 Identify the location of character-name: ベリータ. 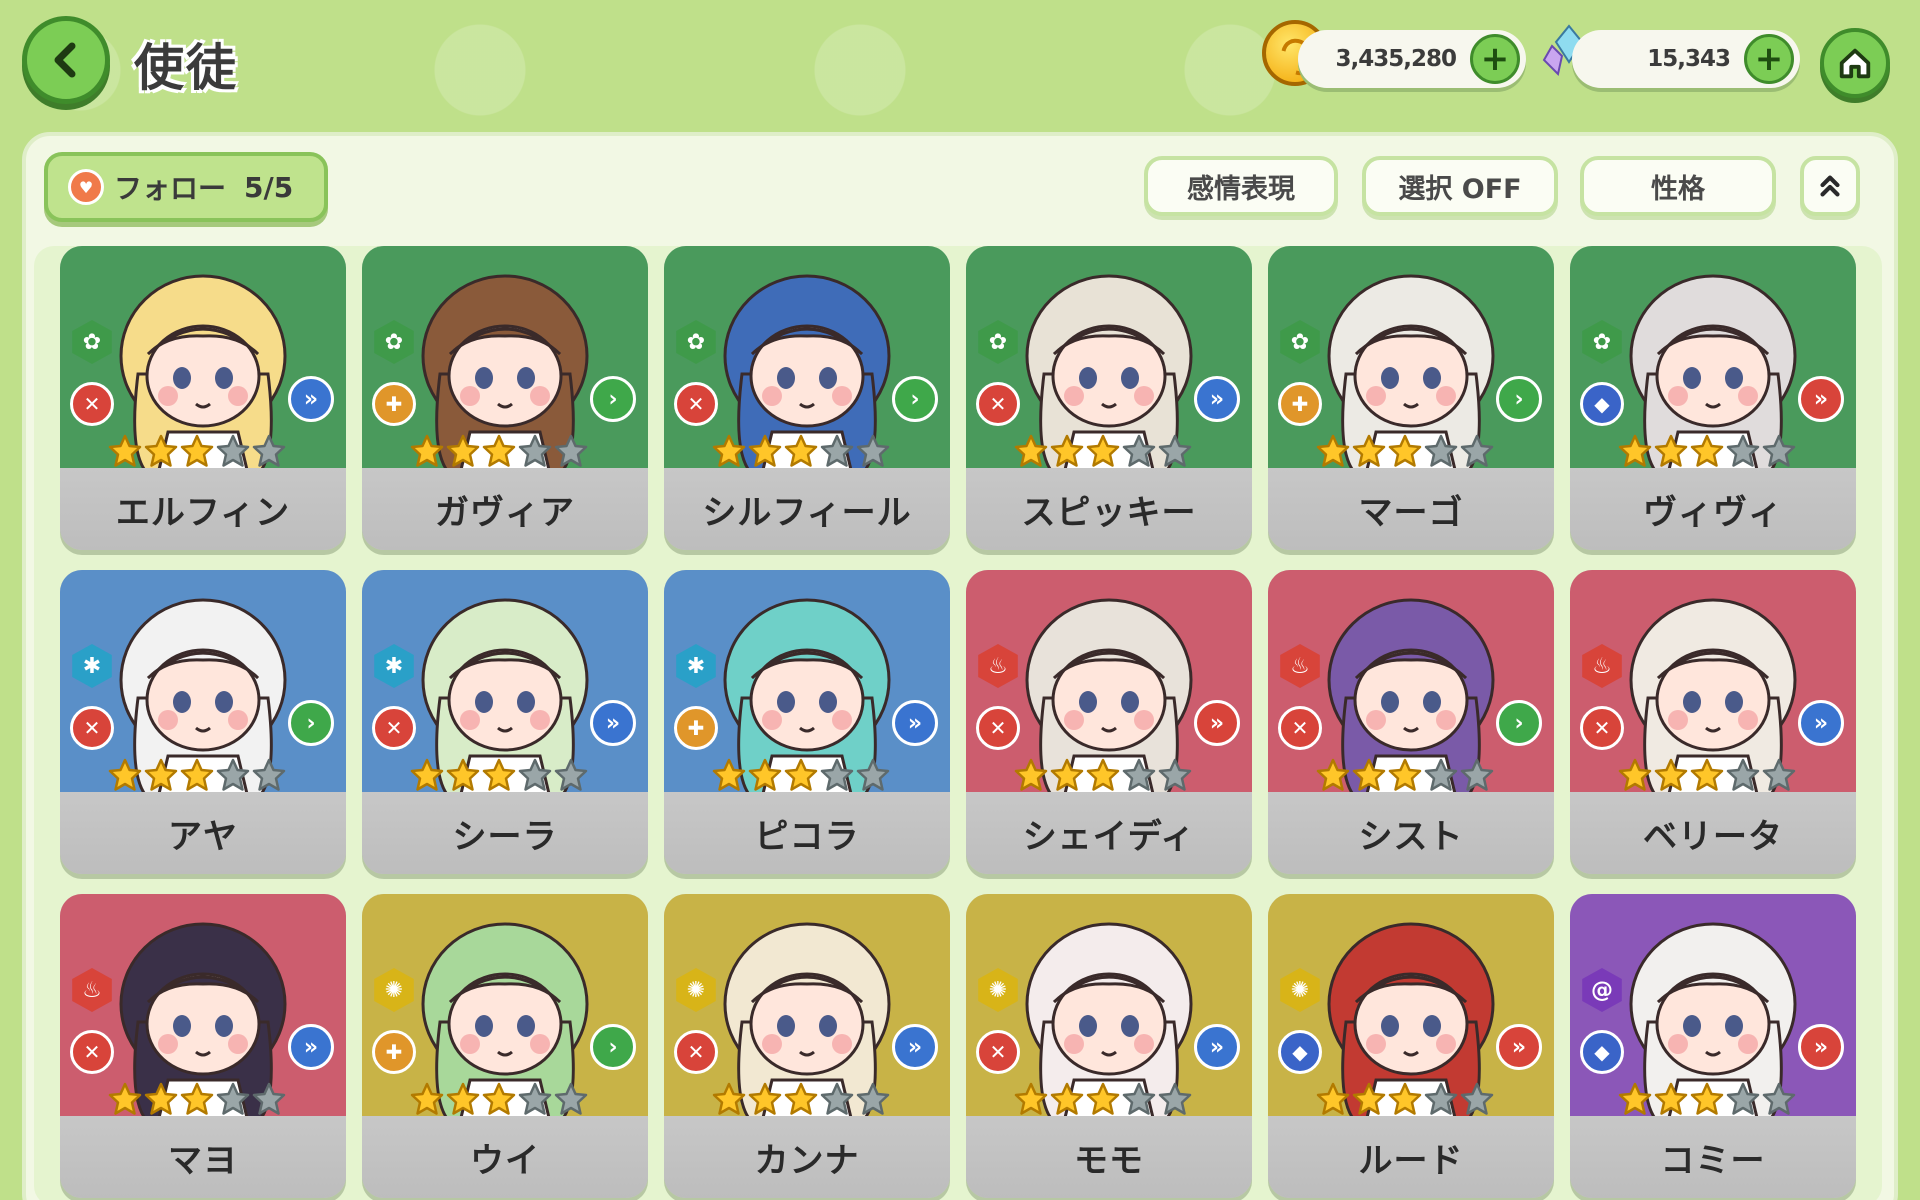
(1713, 833).